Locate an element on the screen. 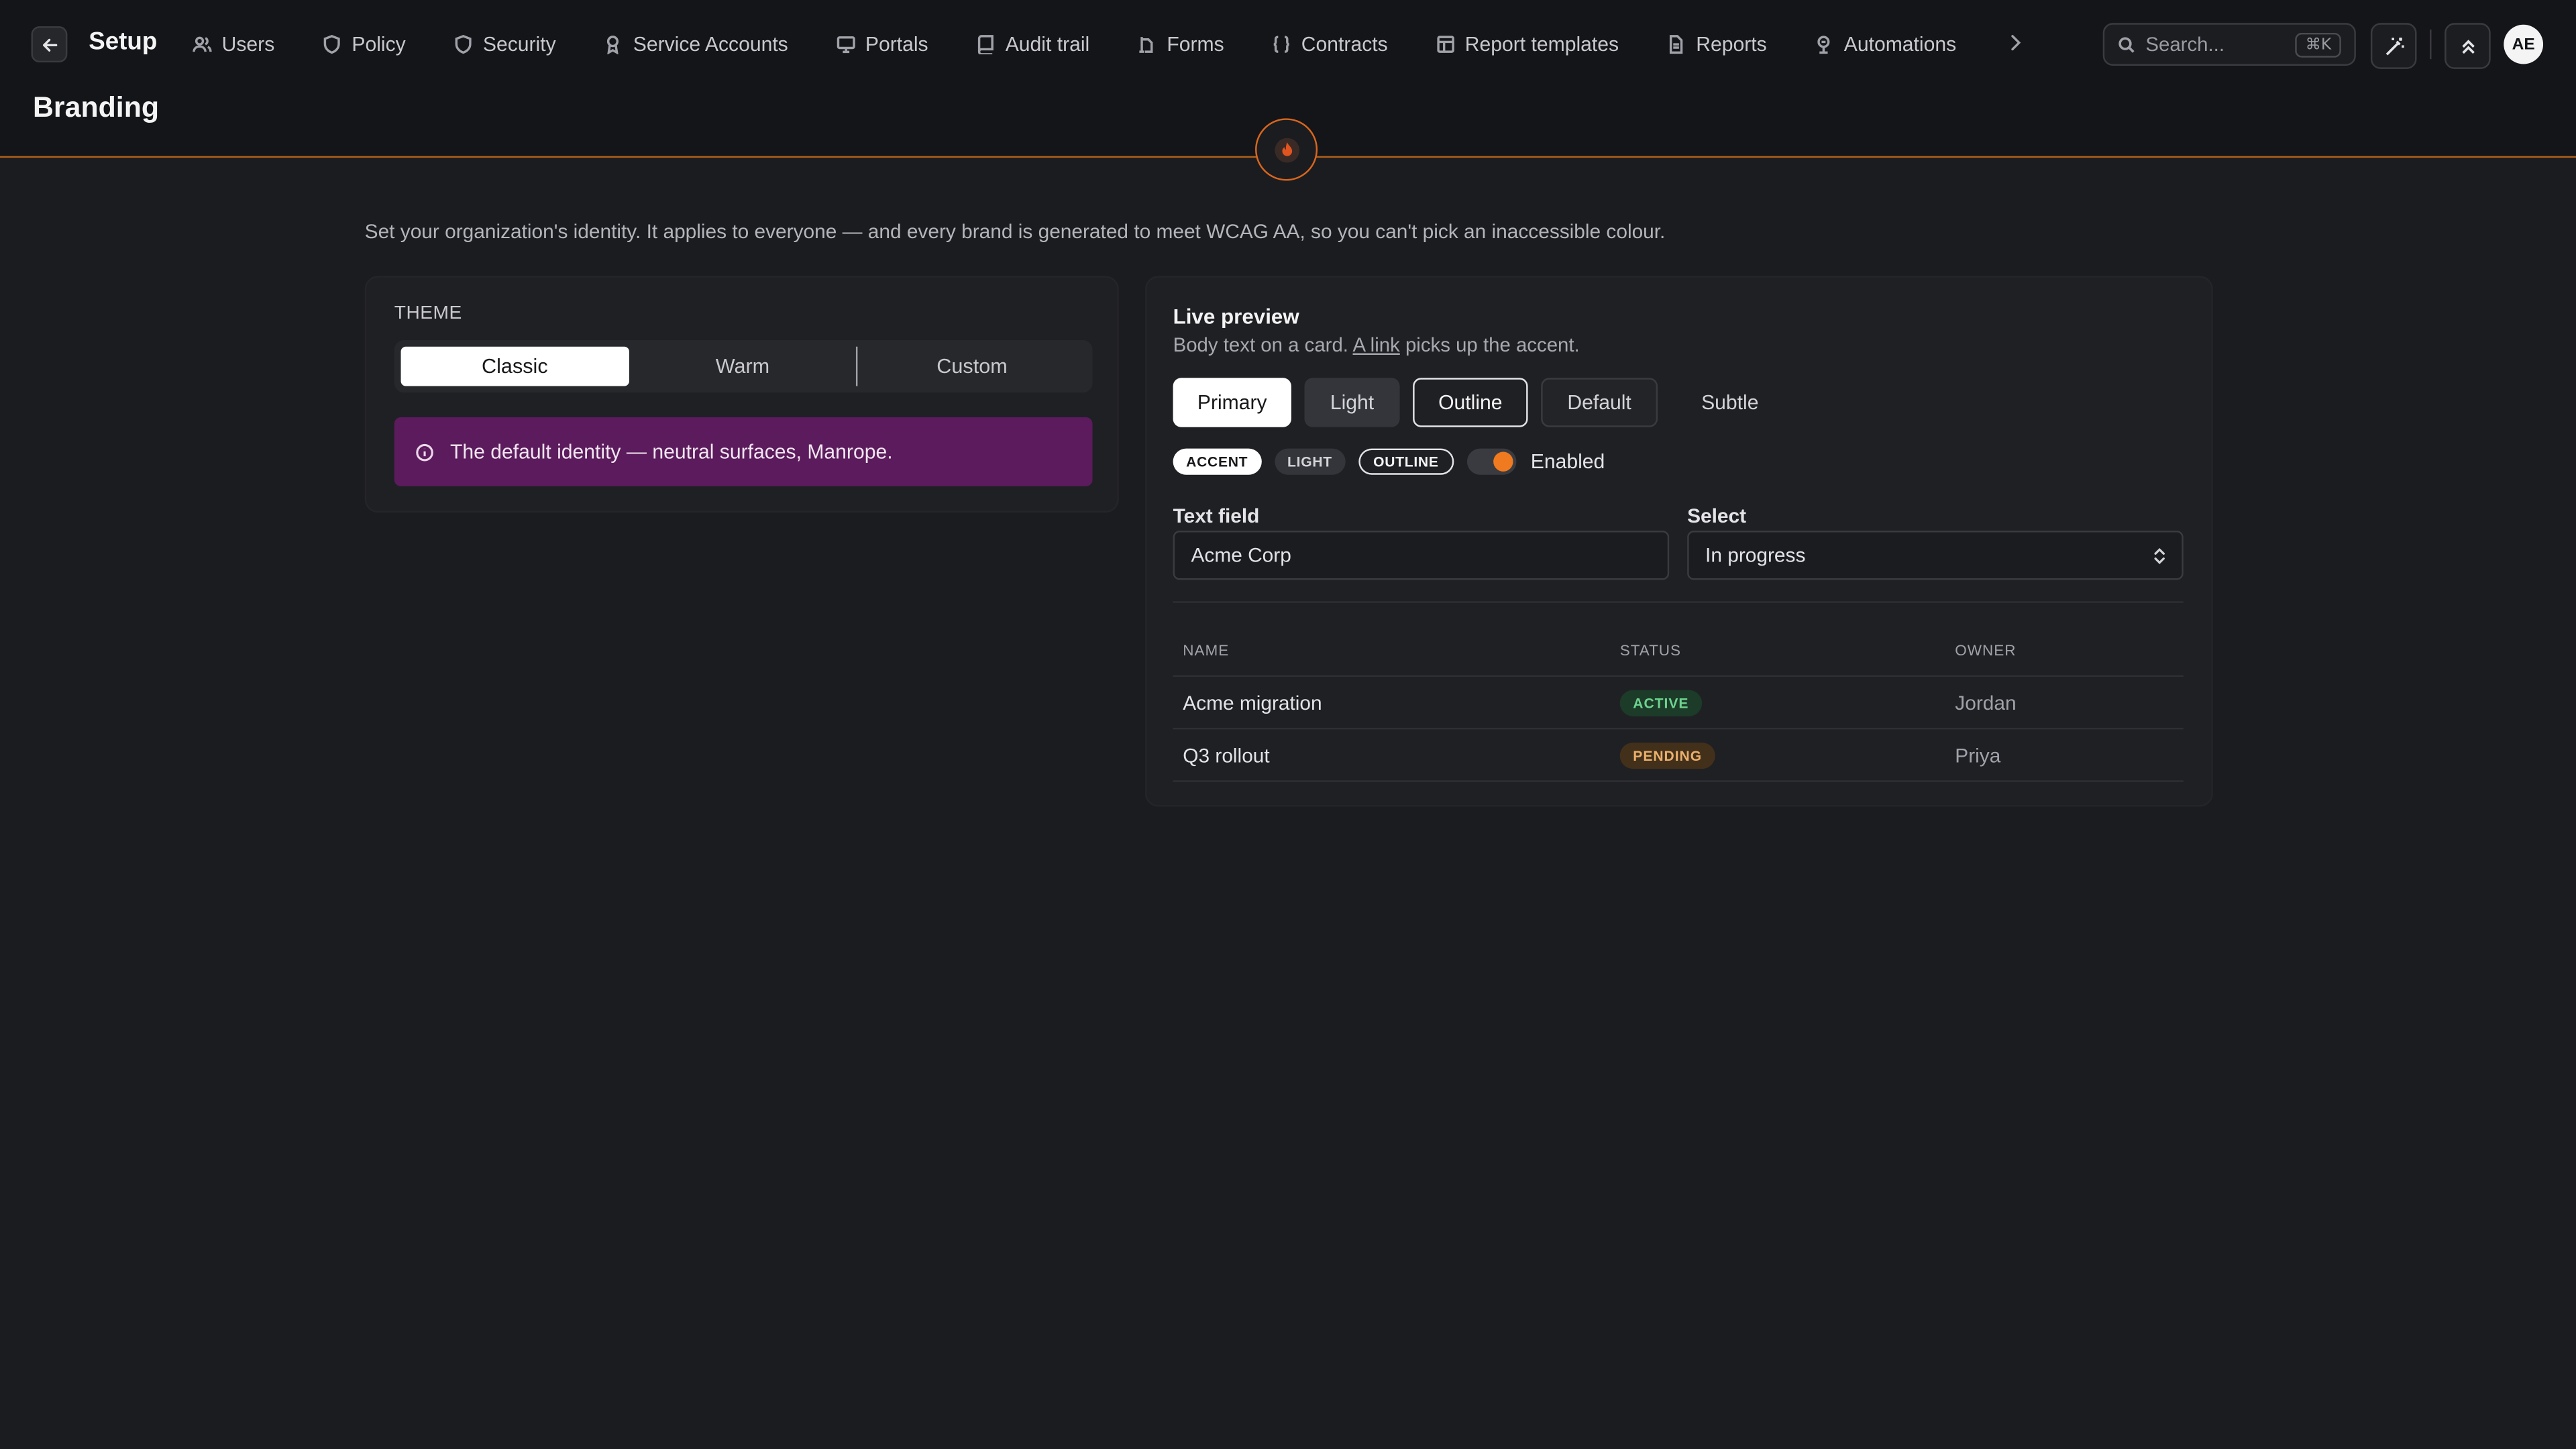  header-divider is located at coordinates (2431, 45).